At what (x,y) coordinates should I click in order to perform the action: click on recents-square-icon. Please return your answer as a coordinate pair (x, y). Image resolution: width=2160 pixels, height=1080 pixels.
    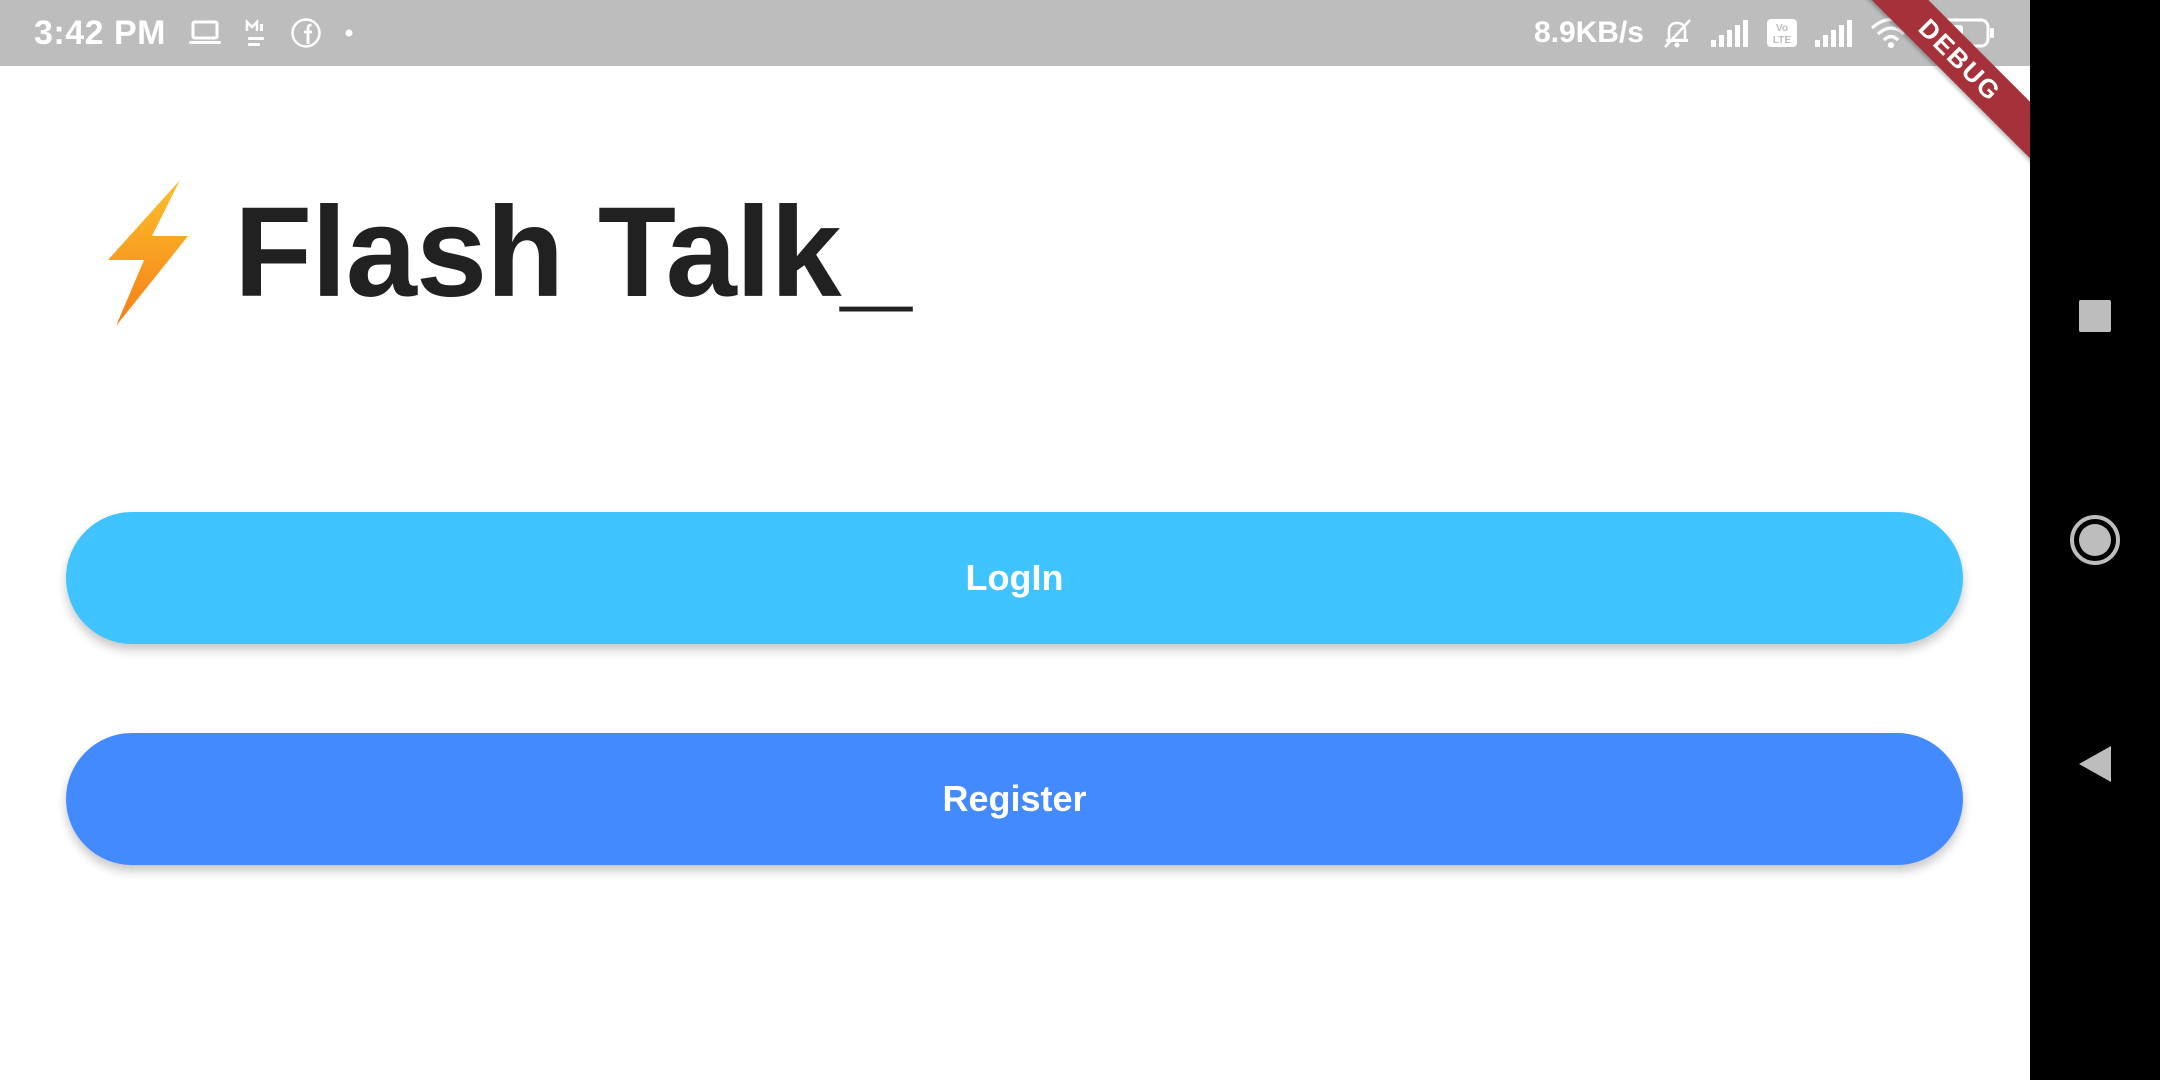
    Looking at the image, I should click on (2095, 316).